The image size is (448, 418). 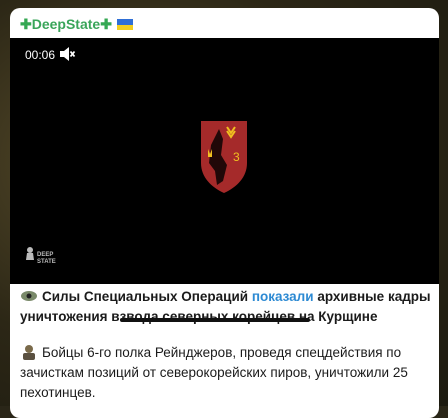 What do you see at coordinates (26, 24) in the screenshot?
I see `plus-icon-left: ✚` at bounding box center [26, 24].